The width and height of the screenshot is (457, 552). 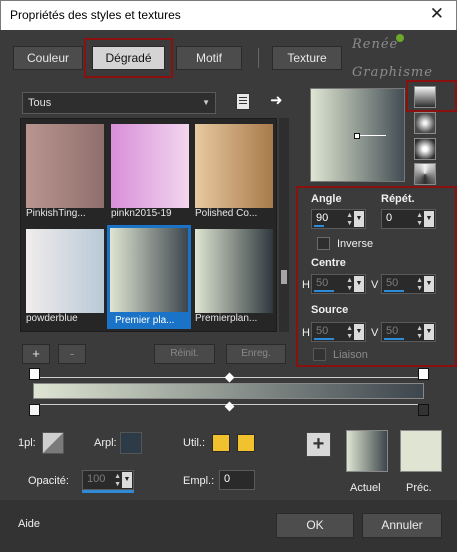 I want to click on transparency-midpoint-icon, so click(x=229, y=377).